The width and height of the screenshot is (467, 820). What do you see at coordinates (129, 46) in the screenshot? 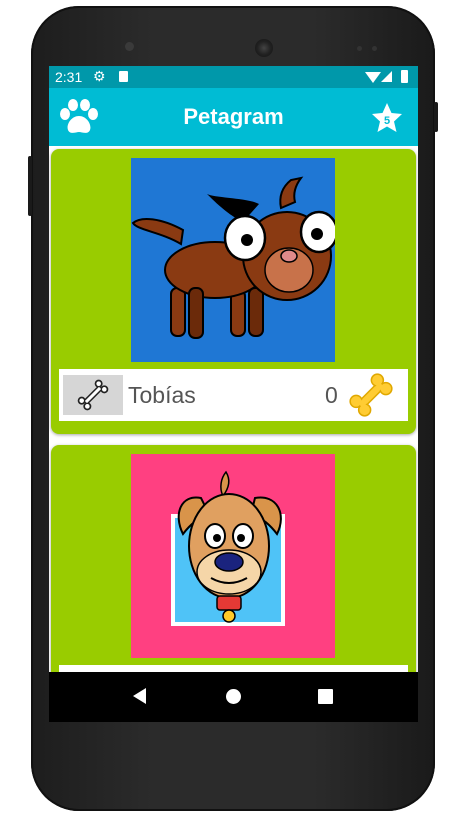
I see `front-camera` at bounding box center [129, 46].